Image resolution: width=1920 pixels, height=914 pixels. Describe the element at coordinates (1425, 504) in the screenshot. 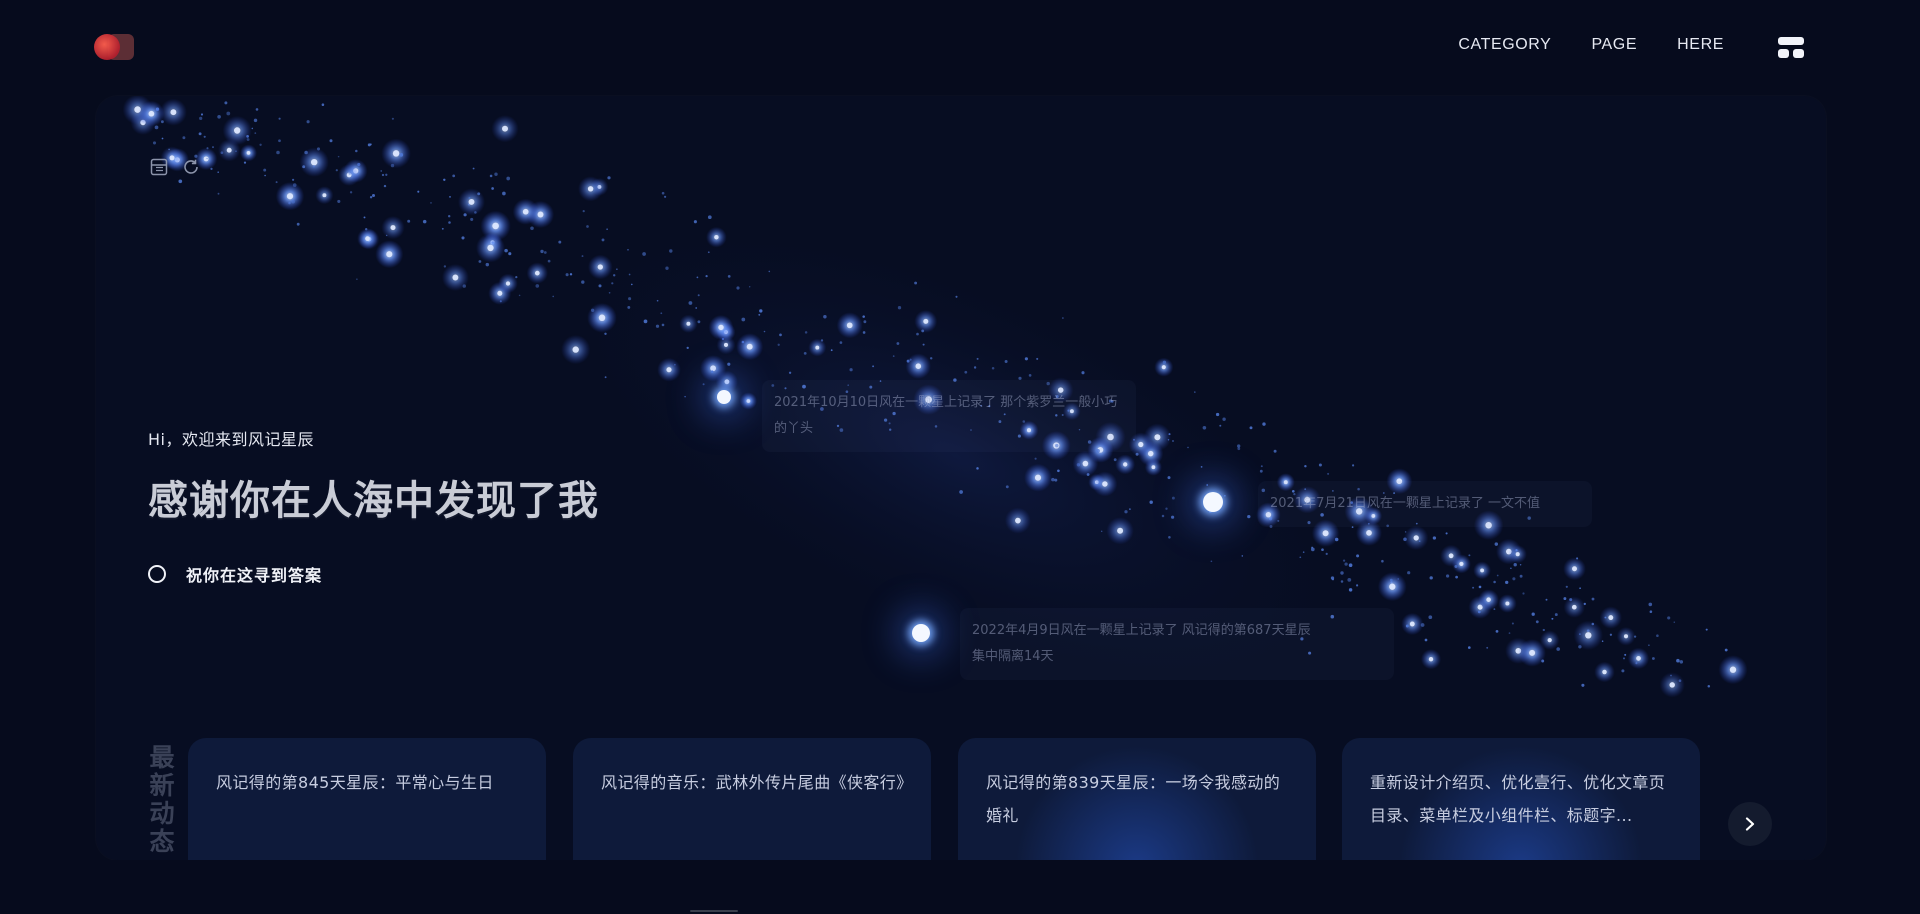

I see `star-note: 2021年7月21日风在一颗星上记录了 一文不值` at that location.